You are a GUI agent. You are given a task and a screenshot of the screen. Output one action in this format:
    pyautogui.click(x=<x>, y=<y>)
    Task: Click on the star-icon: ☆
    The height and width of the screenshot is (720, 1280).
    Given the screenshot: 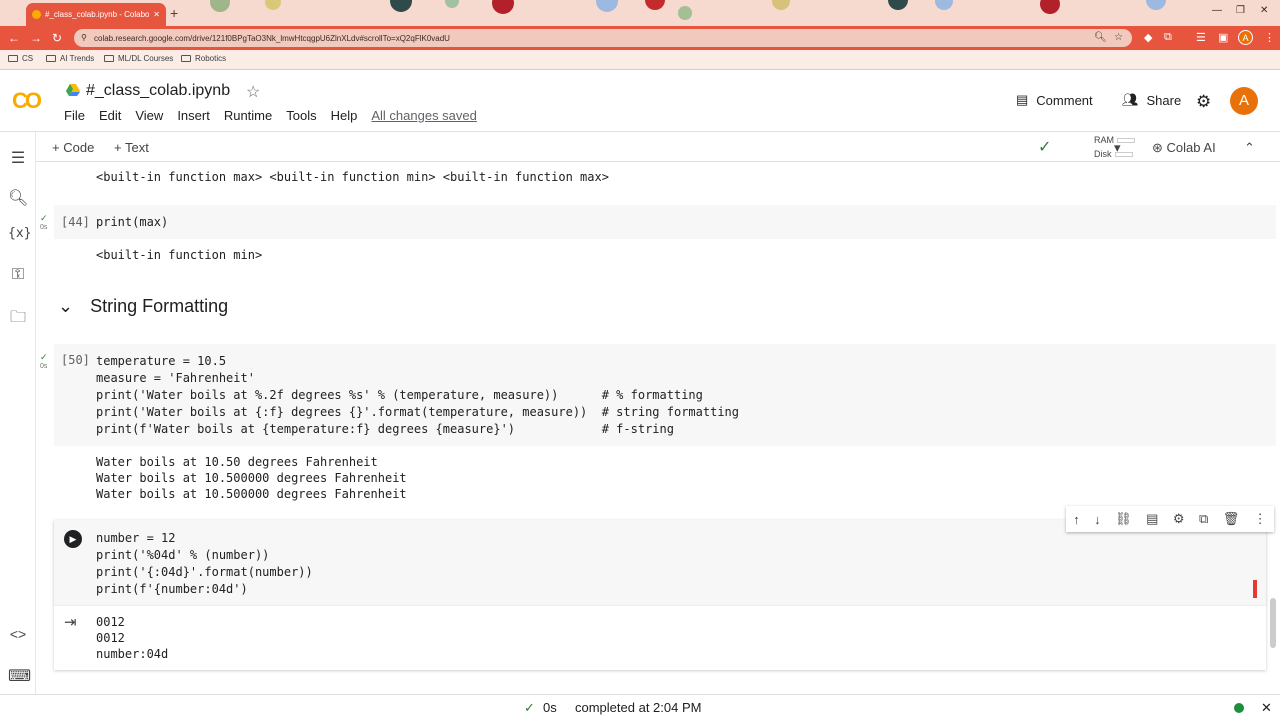 What is the action you would take?
    pyautogui.click(x=253, y=92)
    